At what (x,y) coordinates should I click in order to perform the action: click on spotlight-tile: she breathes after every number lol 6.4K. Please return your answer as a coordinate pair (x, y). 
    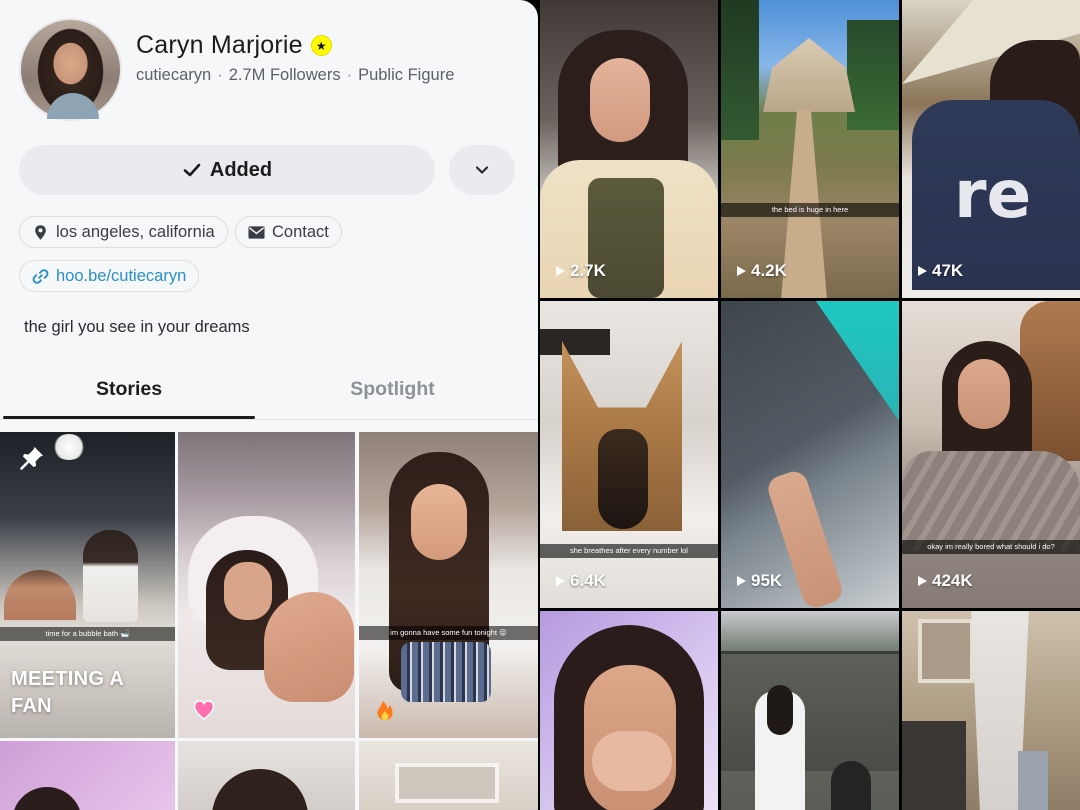
    Looking at the image, I should click on (629, 454).